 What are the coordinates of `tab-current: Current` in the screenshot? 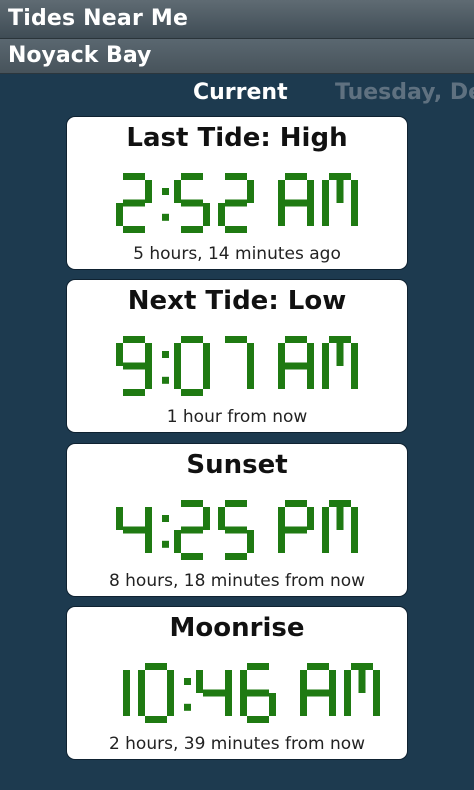 It's located at (240, 92).